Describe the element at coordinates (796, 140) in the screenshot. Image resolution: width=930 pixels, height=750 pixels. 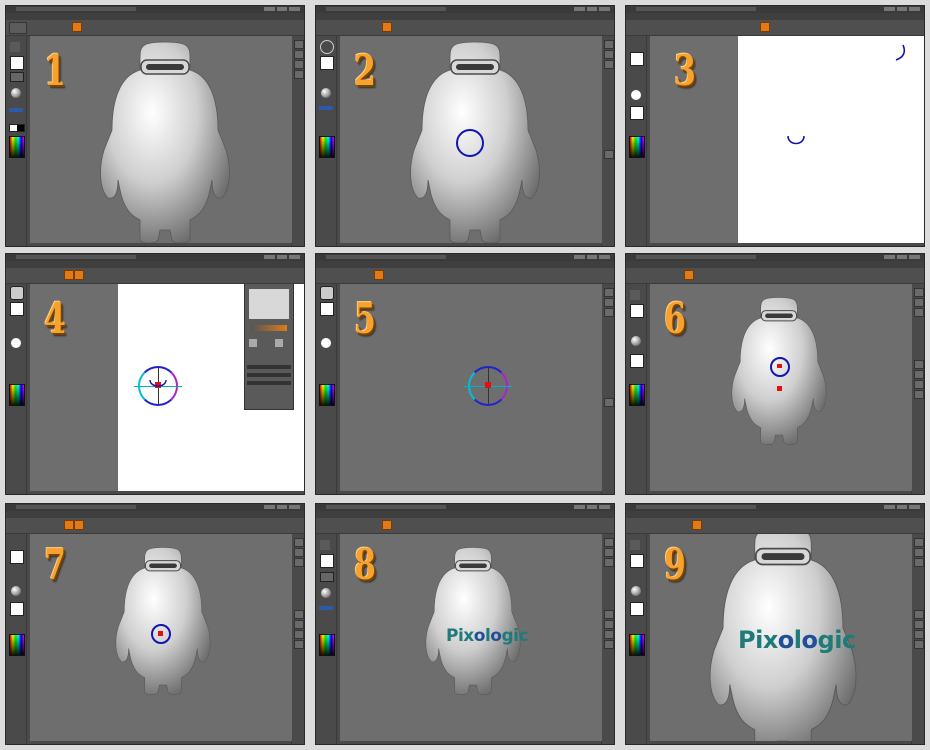
I see `stroke-arc-bottom` at that location.